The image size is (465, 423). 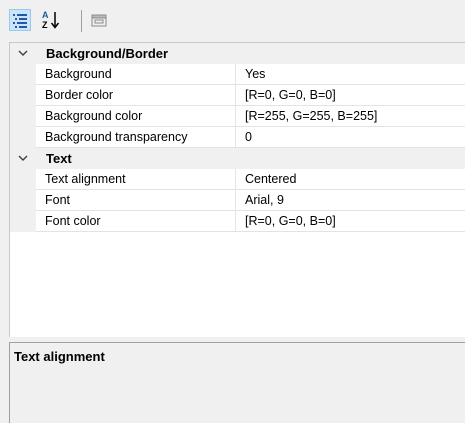 What do you see at coordinates (59, 356) in the screenshot?
I see `description-title: Text alignment` at bounding box center [59, 356].